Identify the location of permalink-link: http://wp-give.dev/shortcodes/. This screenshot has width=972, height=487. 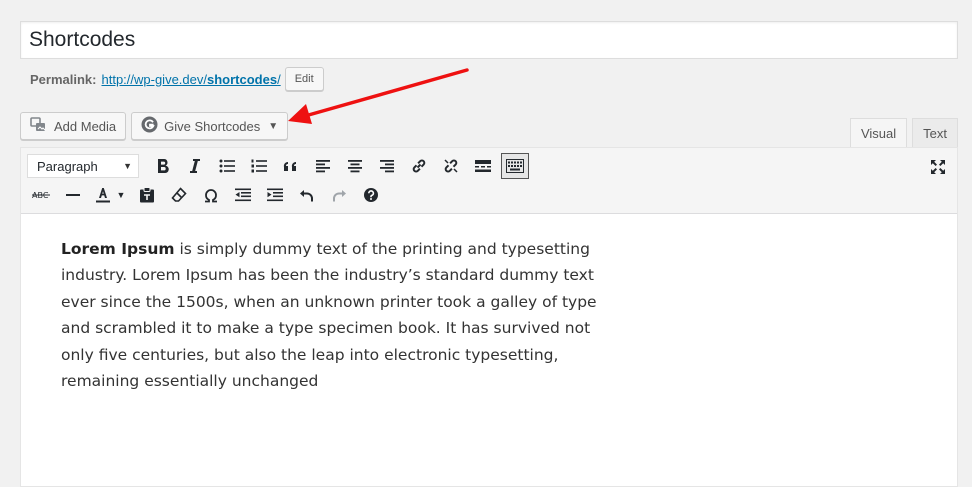
(190, 79).